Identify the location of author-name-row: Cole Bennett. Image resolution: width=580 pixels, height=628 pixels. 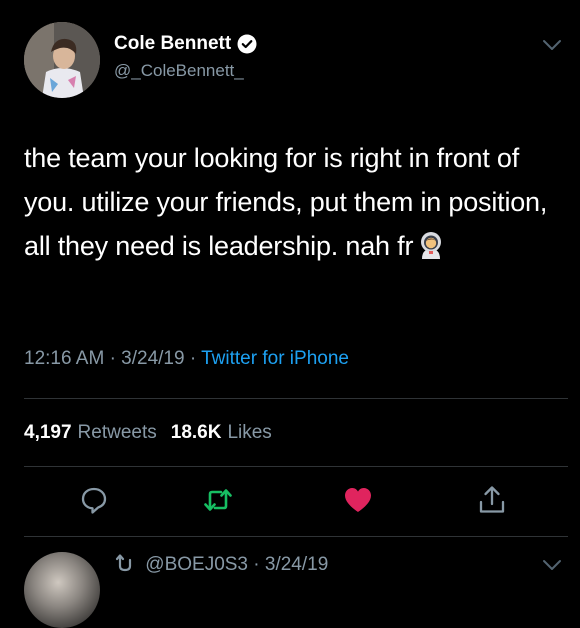
(185, 44).